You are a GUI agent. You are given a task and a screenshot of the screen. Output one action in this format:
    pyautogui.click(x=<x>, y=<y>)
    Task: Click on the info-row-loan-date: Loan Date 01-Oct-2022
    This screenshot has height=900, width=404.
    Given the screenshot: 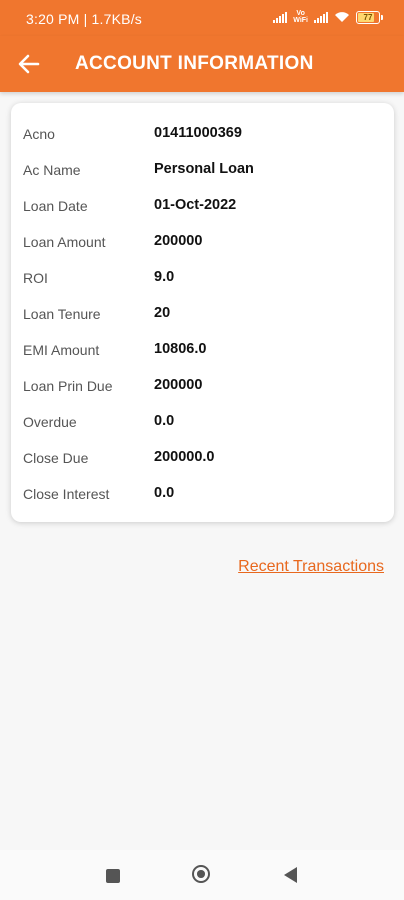 What is the action you would take?
    pyautogui.click(x=202, y=206)
    